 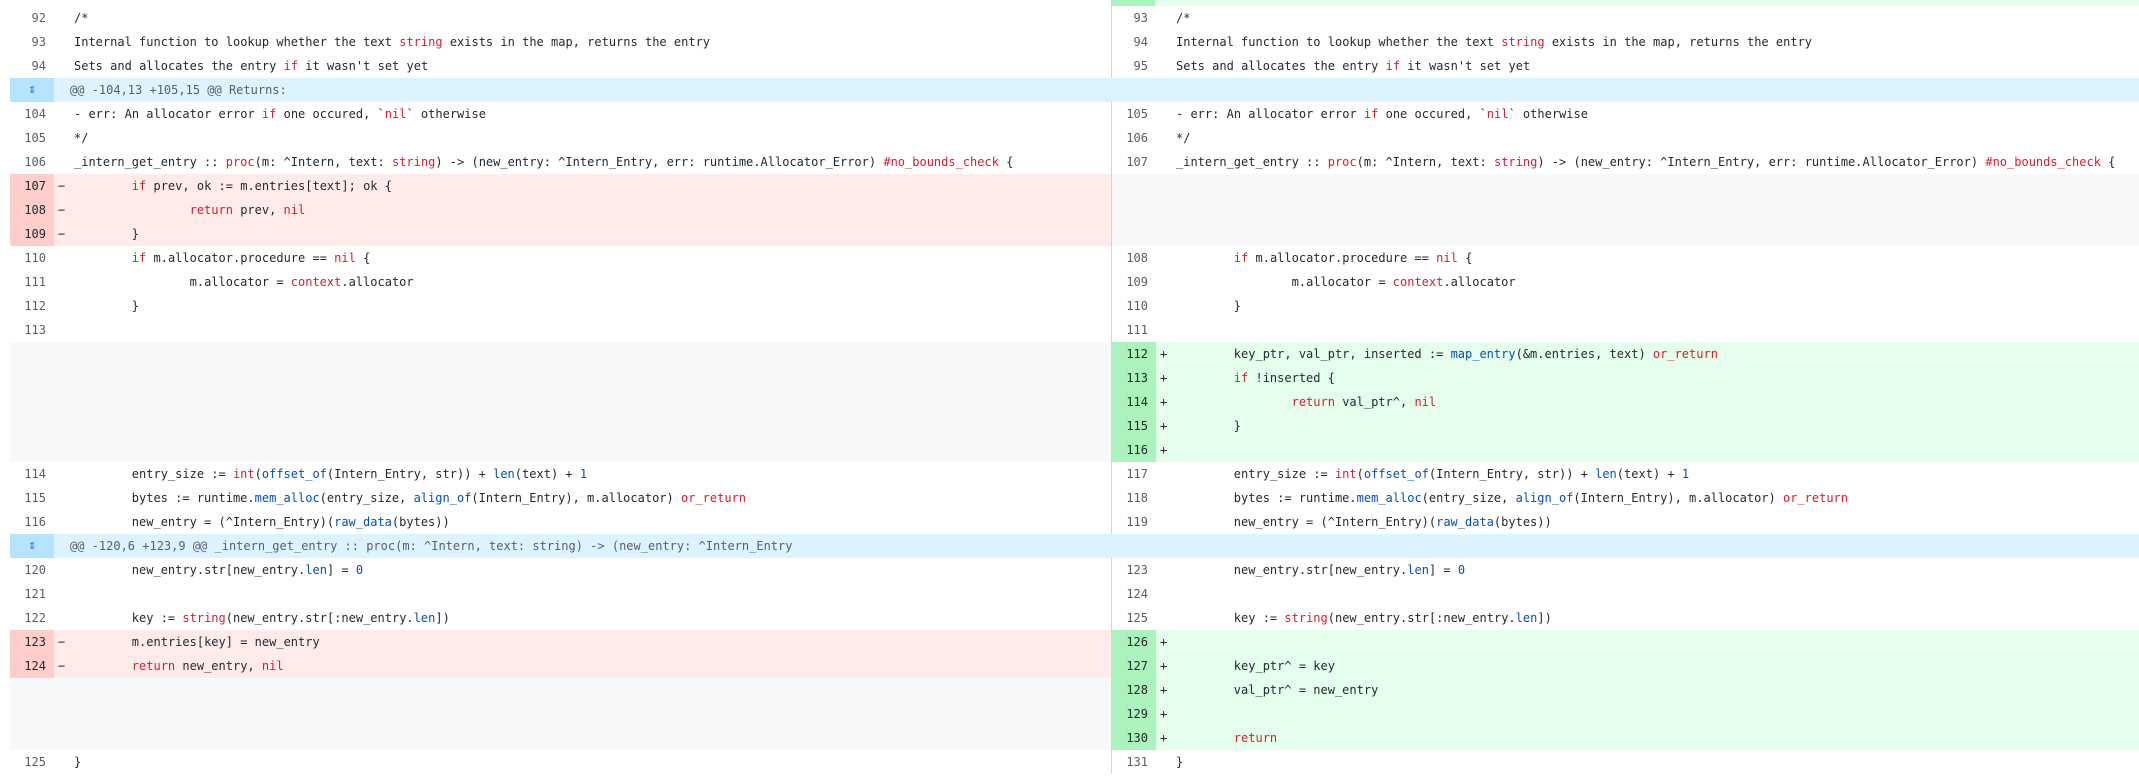 What do you see at coordinates (247, 210) in the screenshot?
I see `code-line: return prev, nil` at bounding box center [247, 210].